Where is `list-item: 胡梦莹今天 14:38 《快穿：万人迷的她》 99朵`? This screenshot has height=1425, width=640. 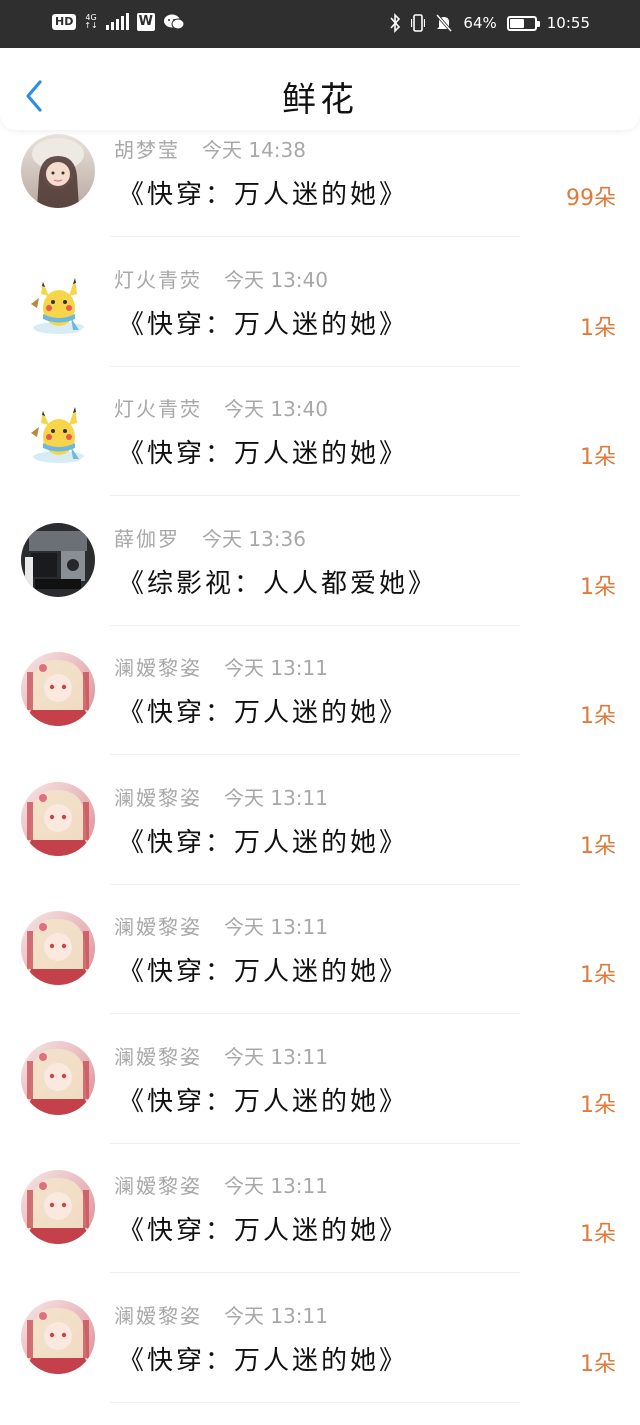 list-item: 胡梦莹今天 14:38 《快穿：万人迷的她》 99朵 is located at coordinates (320, 195).